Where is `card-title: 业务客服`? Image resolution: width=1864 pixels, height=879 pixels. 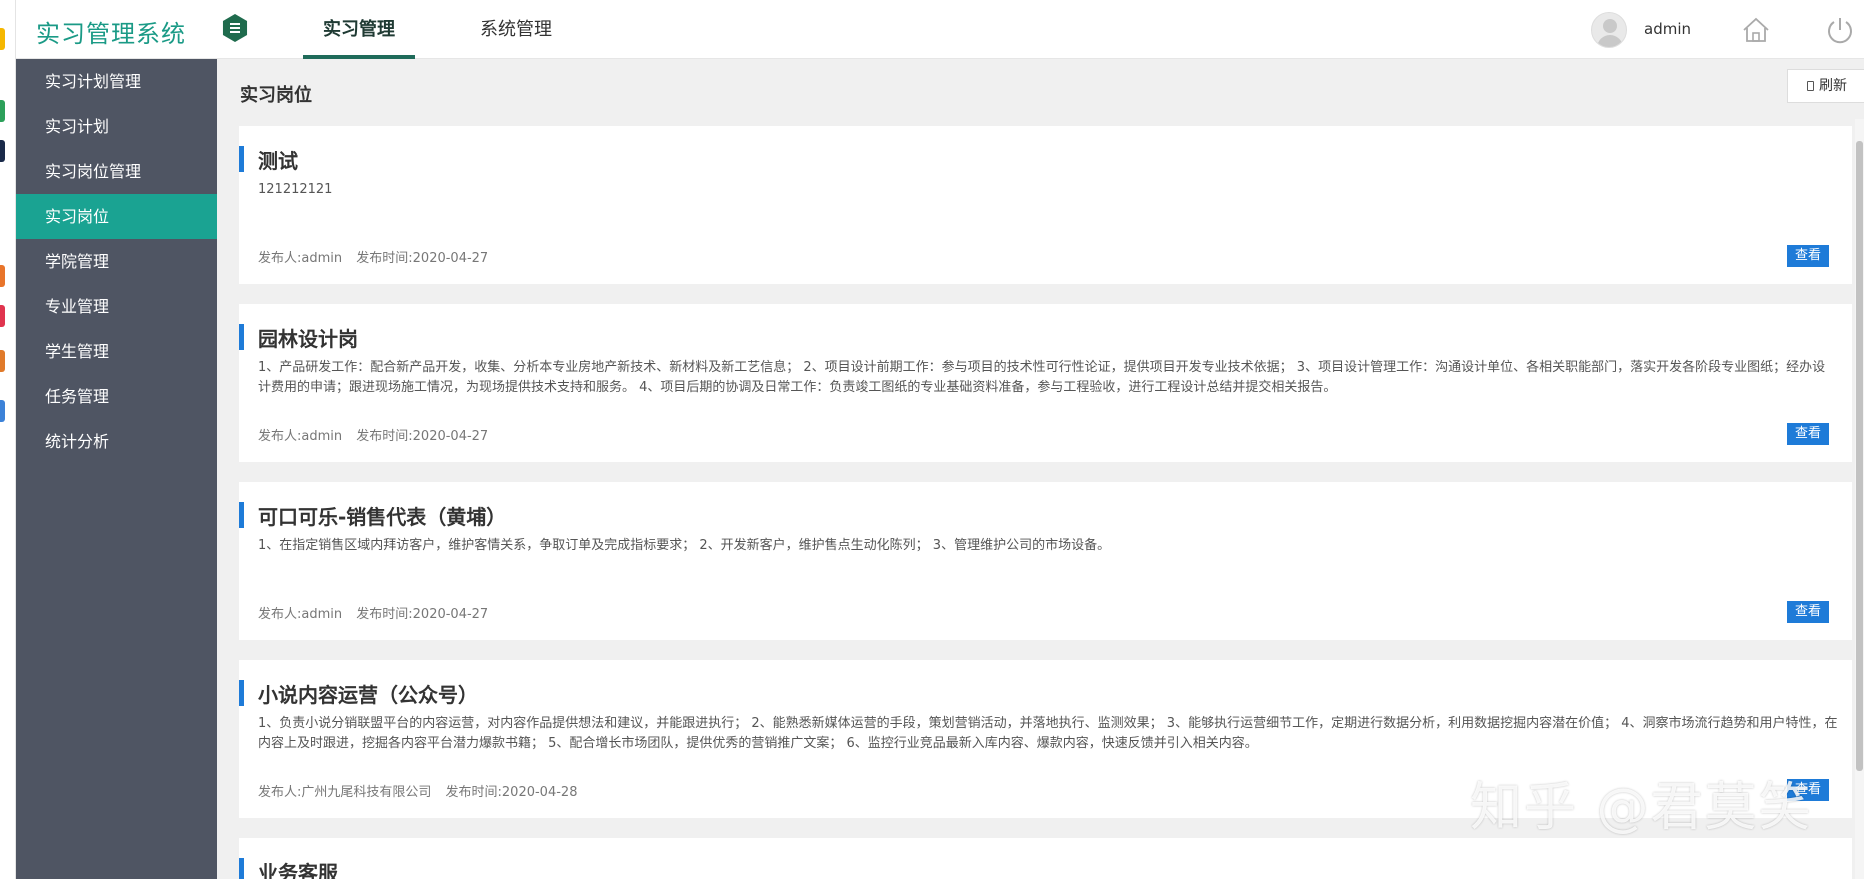
card-title: 业务客服 is located at coordinates (298, 868).